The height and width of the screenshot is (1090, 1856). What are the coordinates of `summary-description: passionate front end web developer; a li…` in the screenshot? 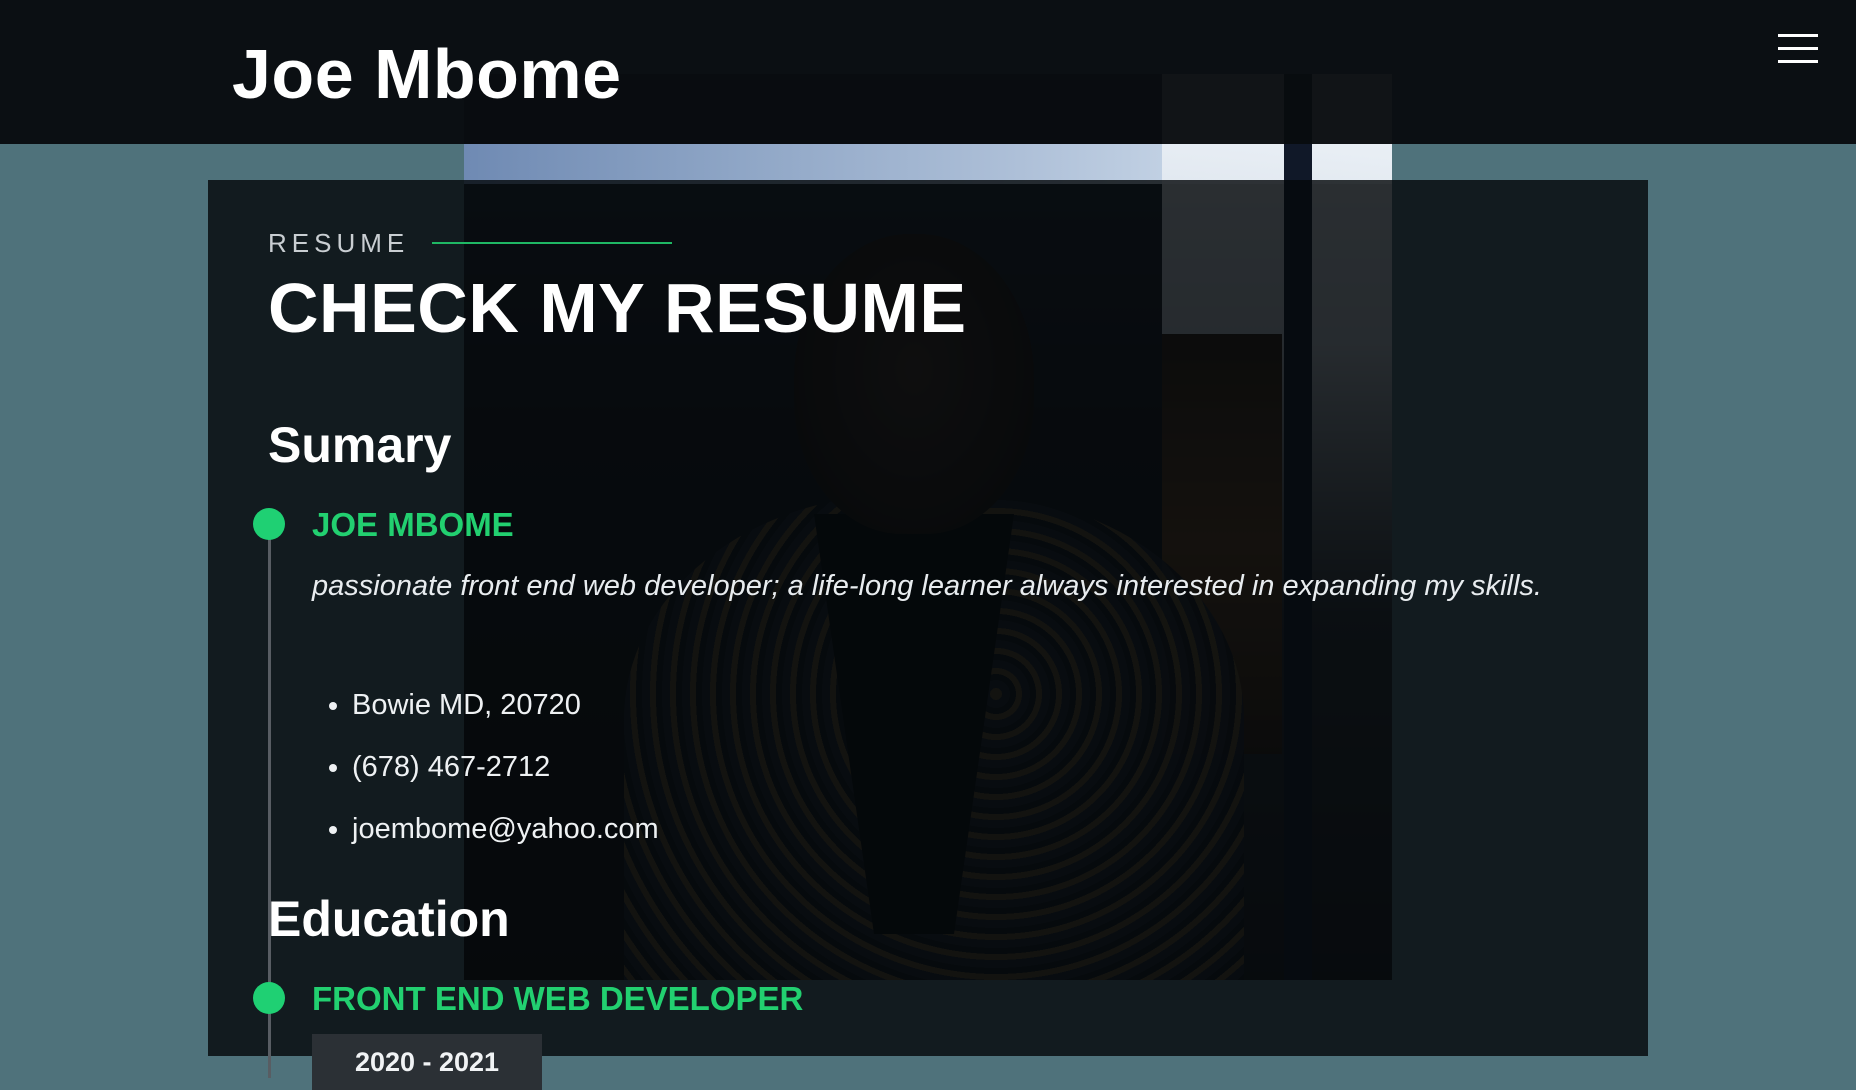 It's located at (927, 586).